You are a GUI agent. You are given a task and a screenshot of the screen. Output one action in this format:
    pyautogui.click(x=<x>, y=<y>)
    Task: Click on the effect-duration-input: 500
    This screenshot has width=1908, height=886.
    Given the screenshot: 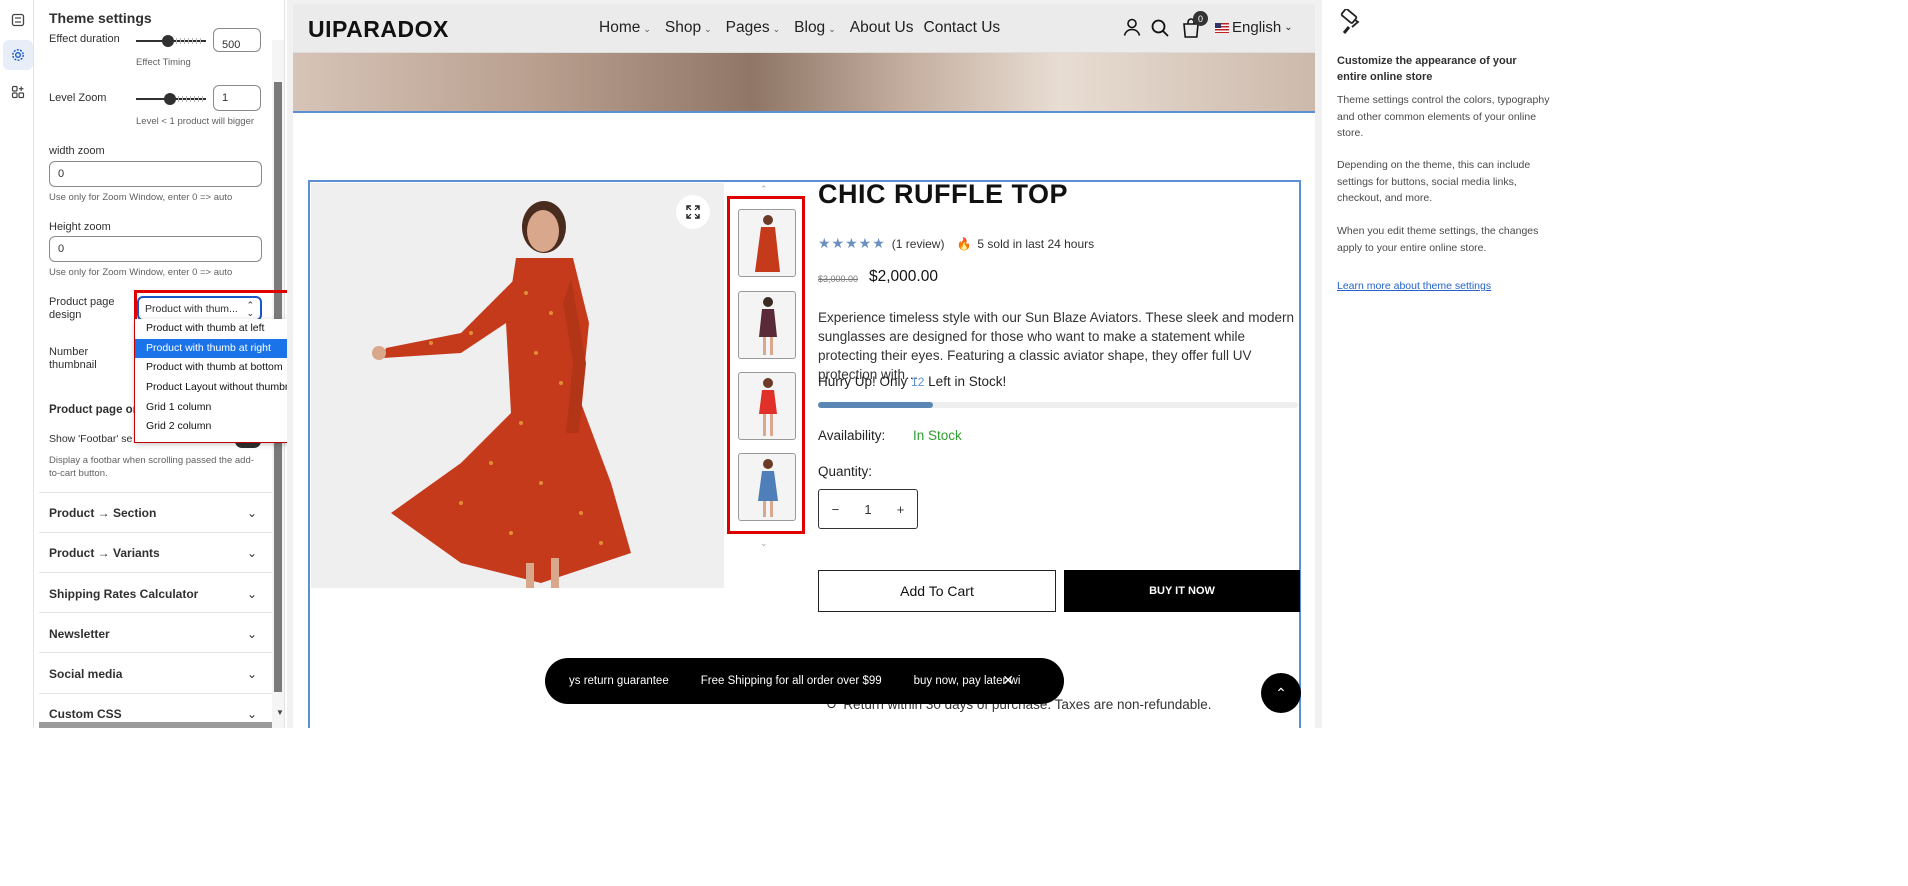 What is the action you would take?
    pyautogui.click(x=237, y=40)
    